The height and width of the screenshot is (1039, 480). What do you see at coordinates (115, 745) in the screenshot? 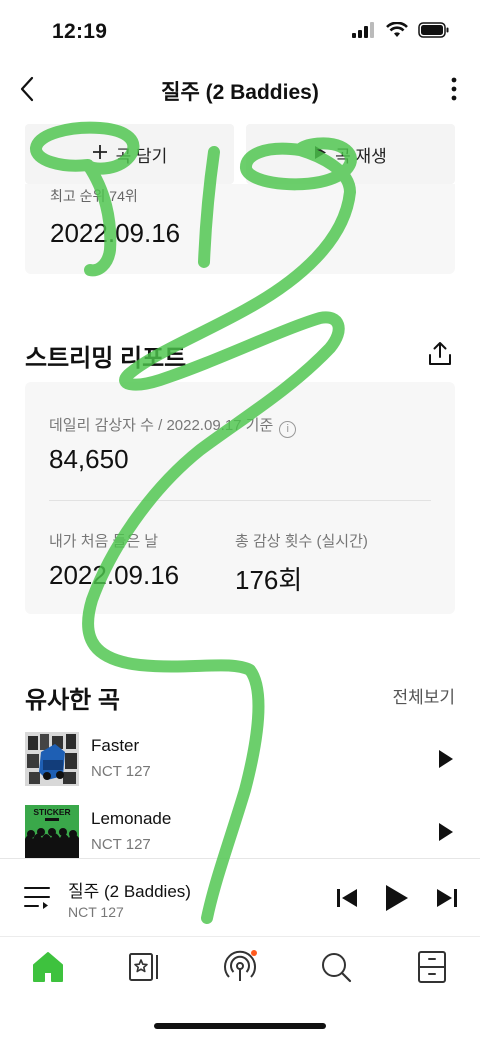
I see `song-title: Faster` at bounding box center [115, 745].